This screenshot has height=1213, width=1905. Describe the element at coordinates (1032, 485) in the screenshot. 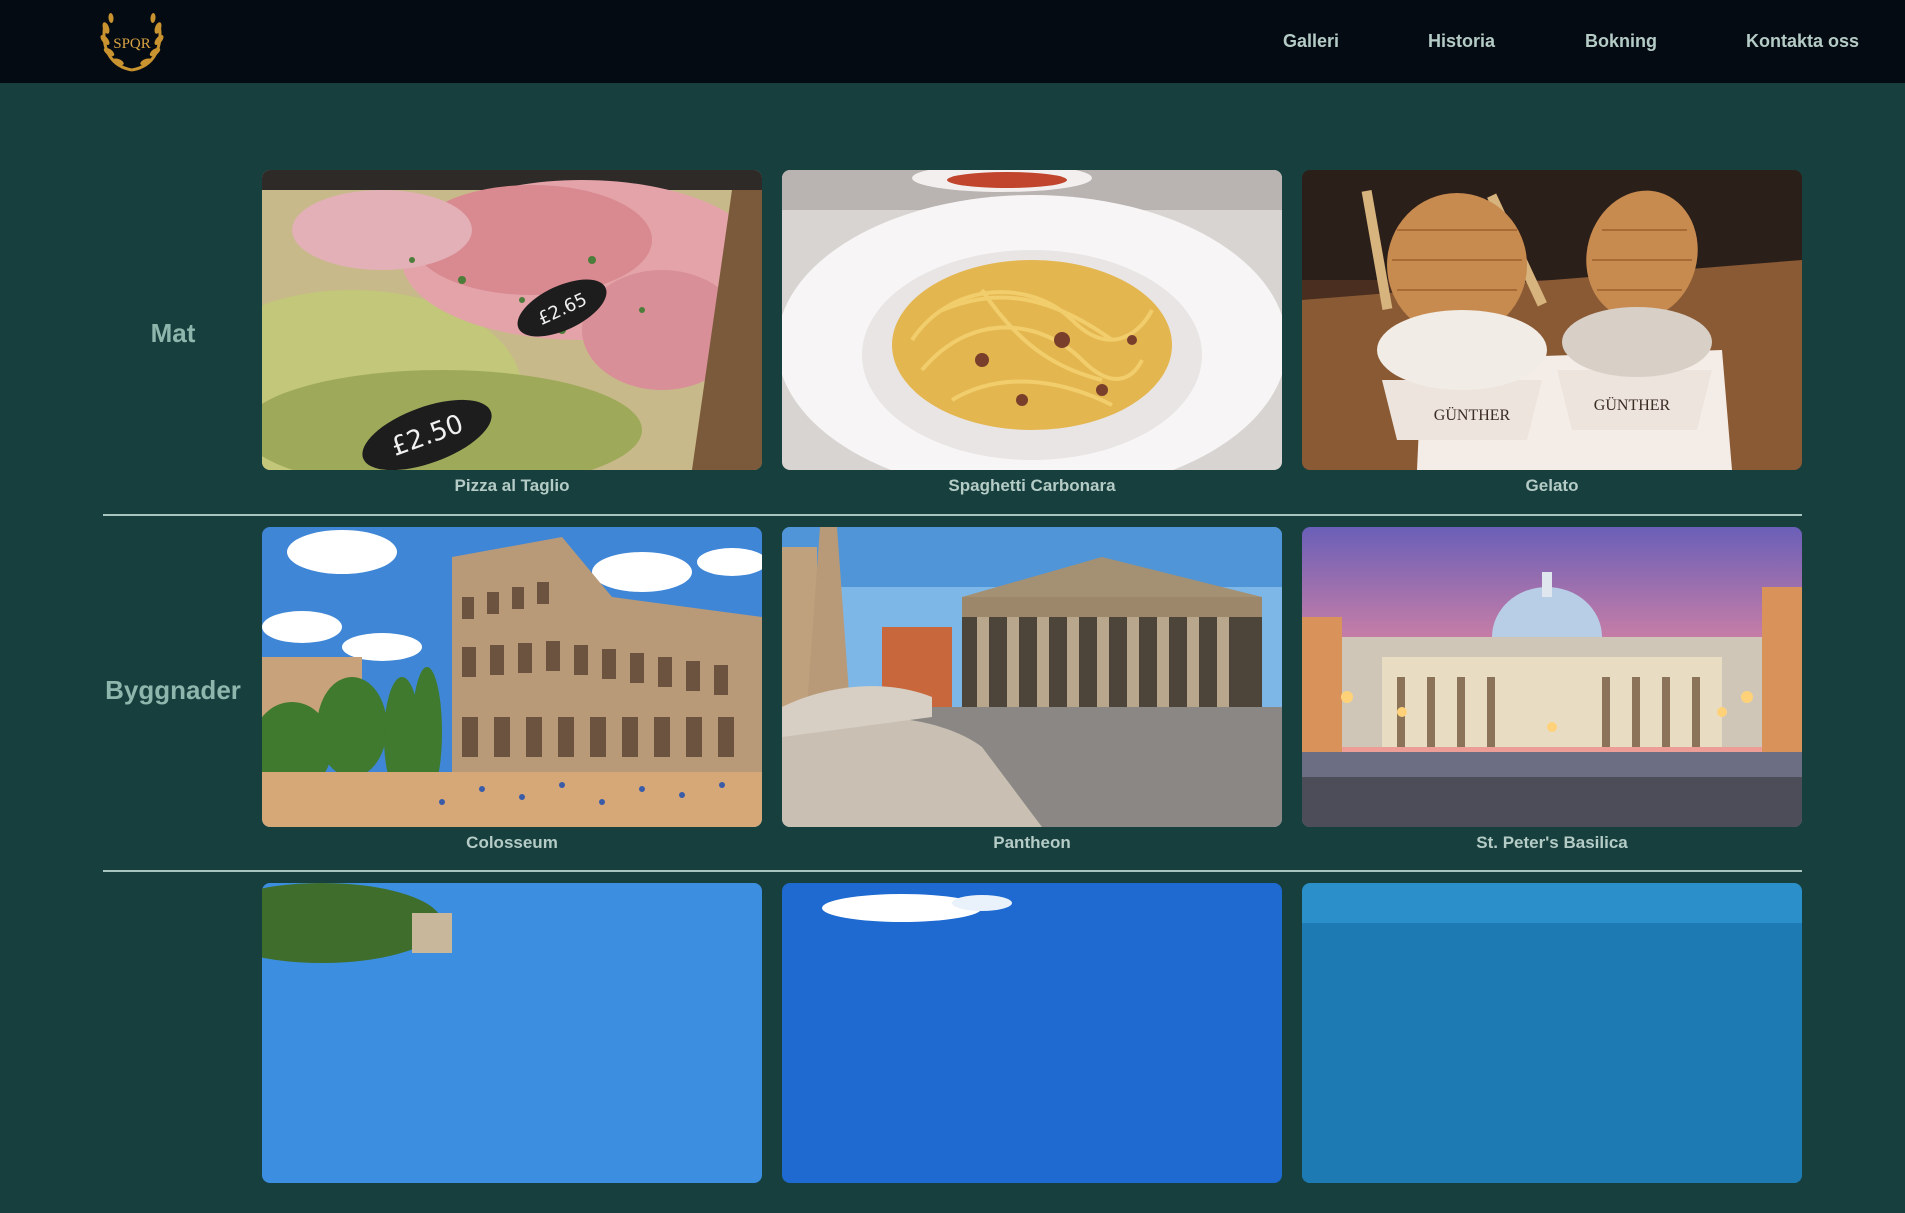

I see `caption-spaghetti-carbonara: Spaghetti Carbonara` at that location.